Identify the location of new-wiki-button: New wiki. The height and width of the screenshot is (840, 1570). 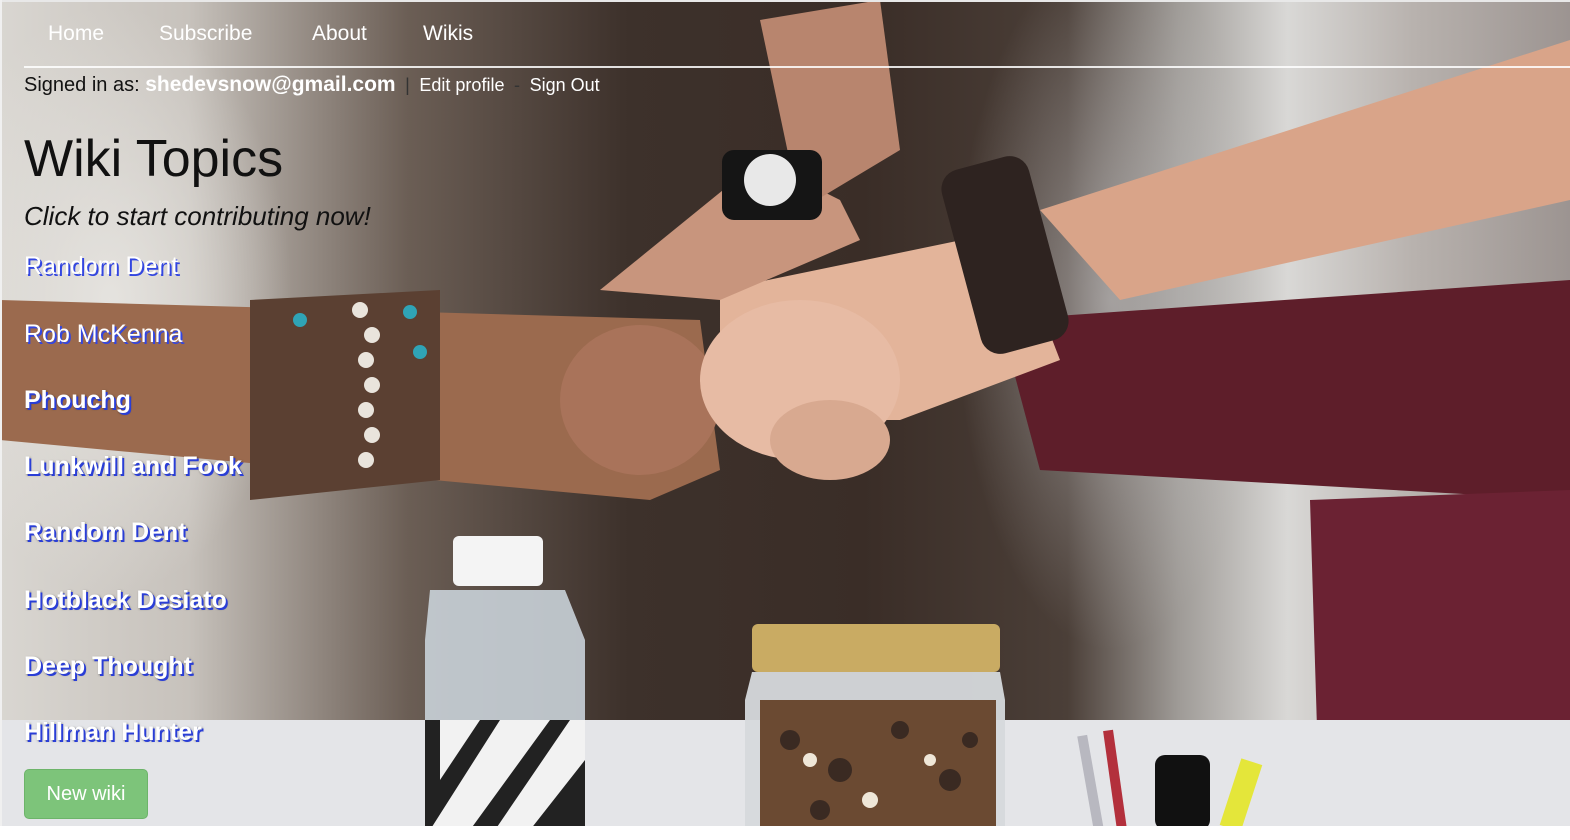
(86, 794).